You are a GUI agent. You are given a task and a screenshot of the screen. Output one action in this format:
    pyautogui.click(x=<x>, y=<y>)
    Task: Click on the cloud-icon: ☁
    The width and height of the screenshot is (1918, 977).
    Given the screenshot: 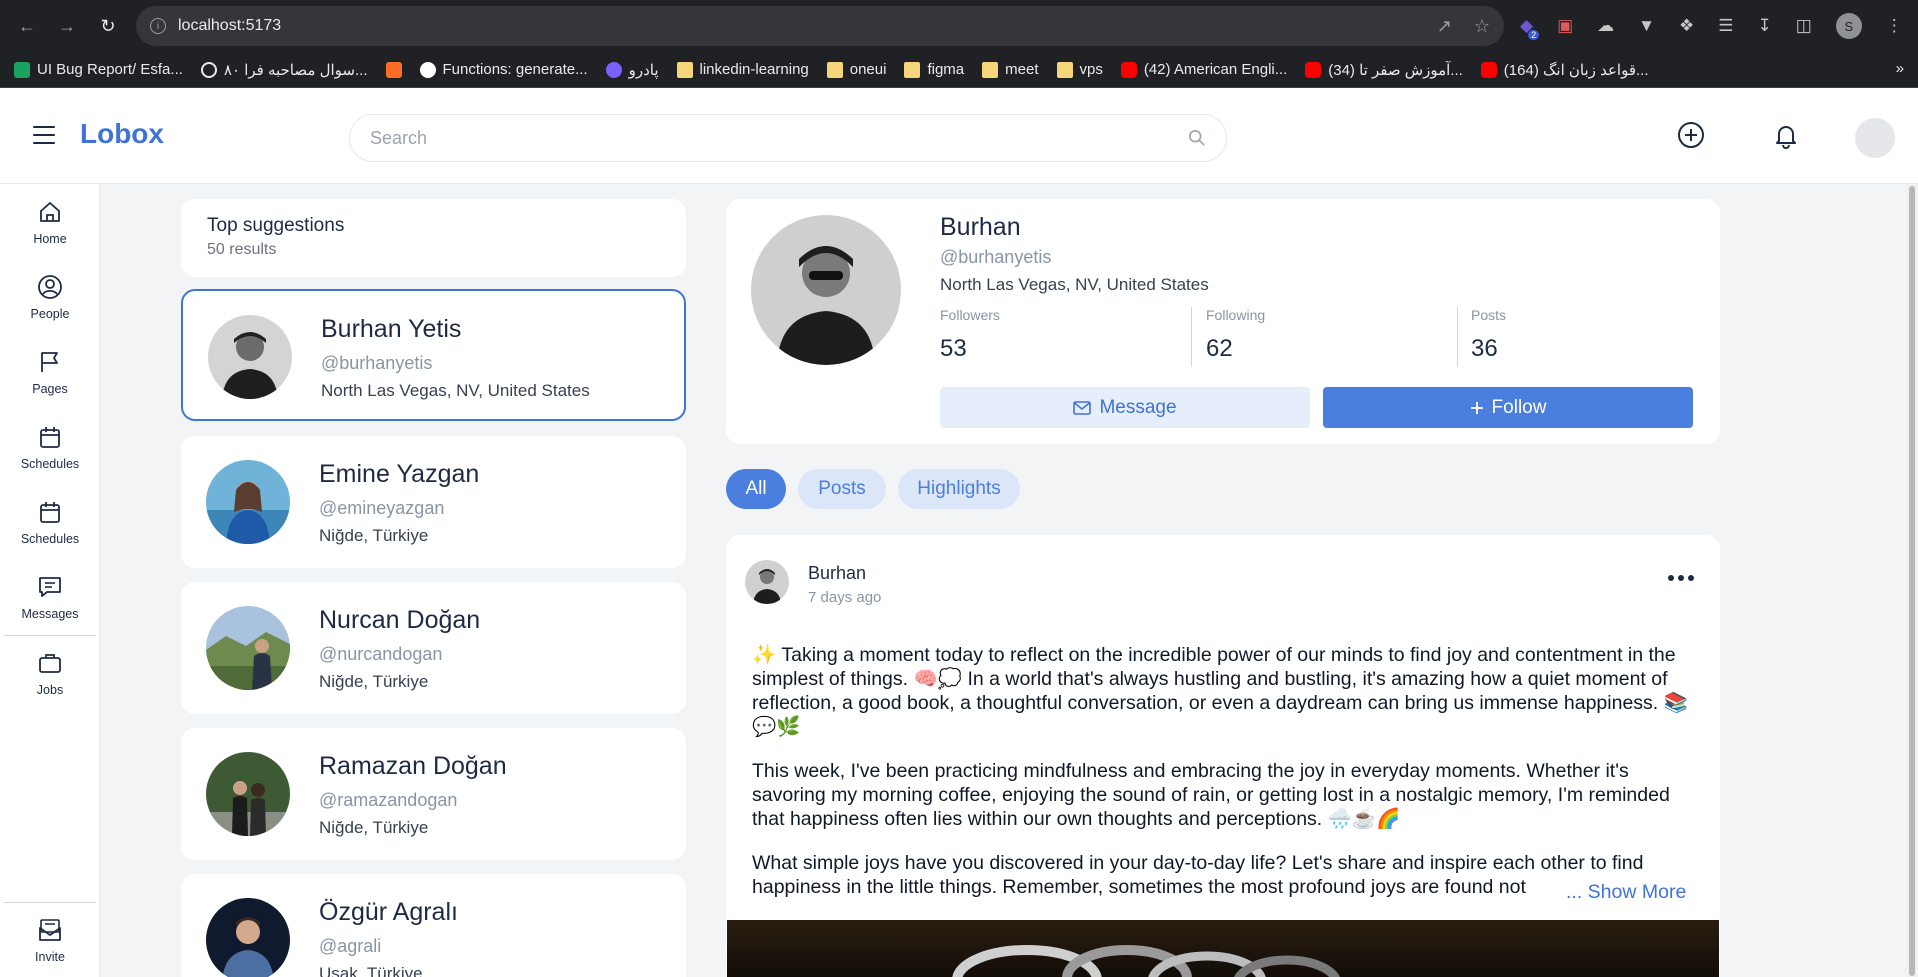 What is the action you would take?
    pyautogui.click(x=1605, y=26)
    